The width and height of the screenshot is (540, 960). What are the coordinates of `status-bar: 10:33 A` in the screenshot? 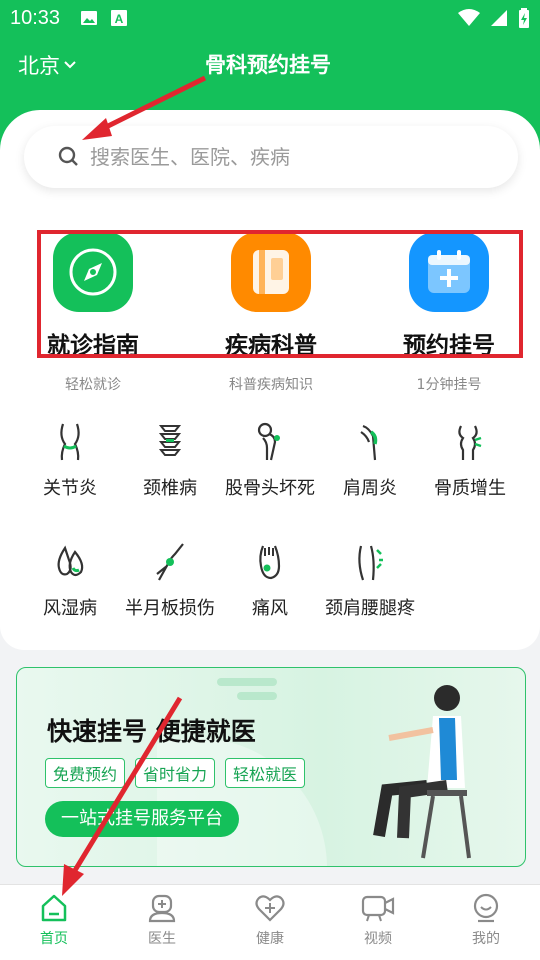 It's located at (270, 18).